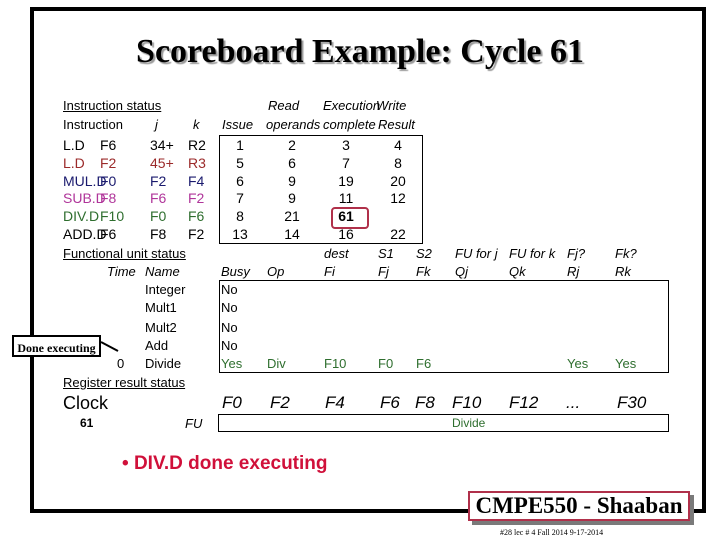 This screenshot has height=540, width=720. What do you see at coordinates (158, 180) in the screenshot?
I see `instr-j-cell: F2` at bounding box center [158, 180].